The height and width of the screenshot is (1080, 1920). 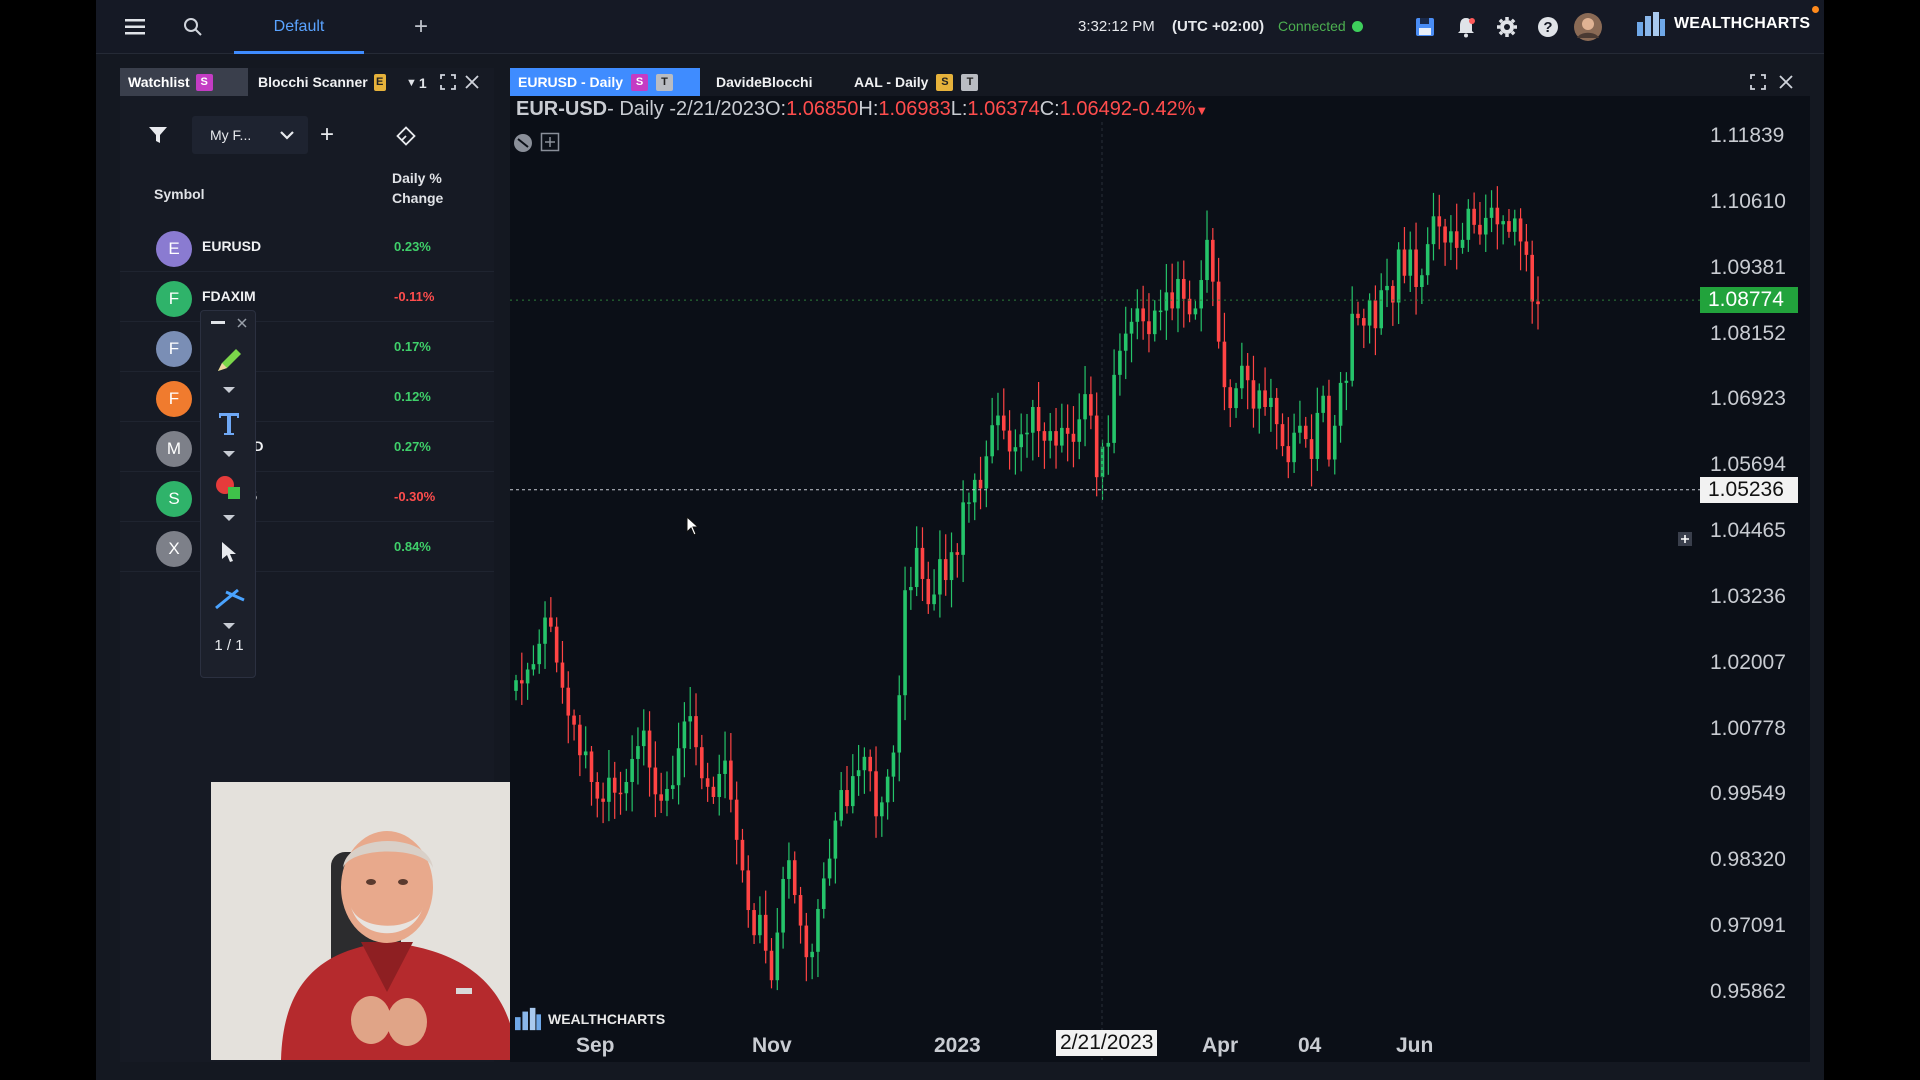 I want to click on line-tool-caret-icon, so click(x=229, y=626).